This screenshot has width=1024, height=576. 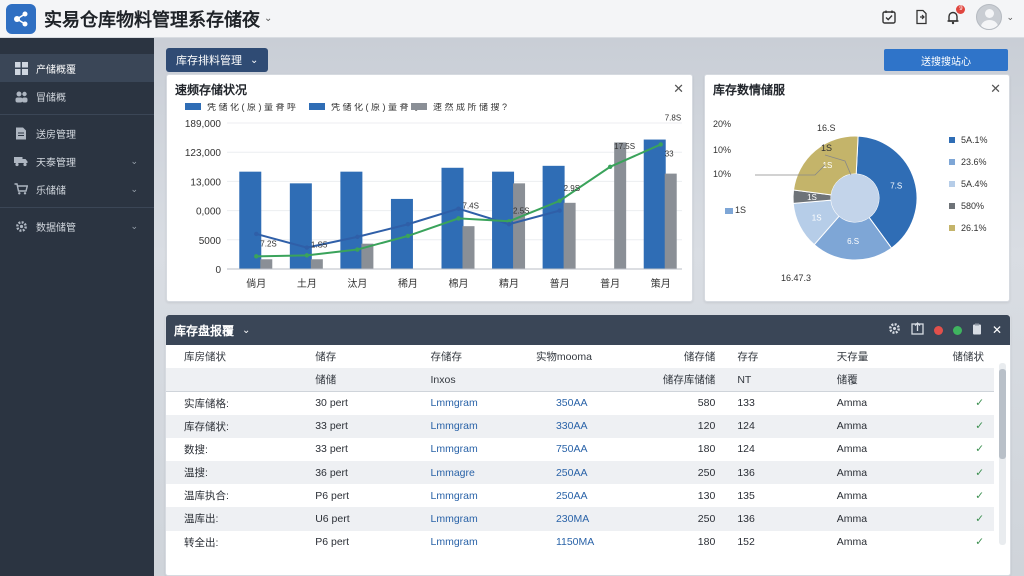 I want to click on export-icon, so click(x=917, y=330).